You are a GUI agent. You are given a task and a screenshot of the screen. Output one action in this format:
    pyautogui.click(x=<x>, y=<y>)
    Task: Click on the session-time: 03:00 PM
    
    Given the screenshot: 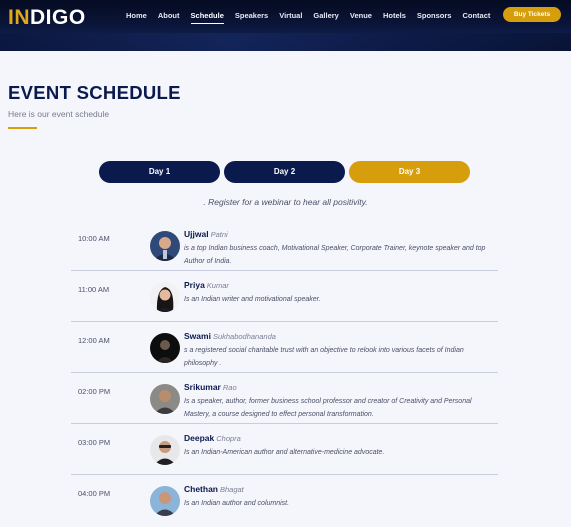 What is the action you would take?
    pyautogui.click(x=94, y=442)
    